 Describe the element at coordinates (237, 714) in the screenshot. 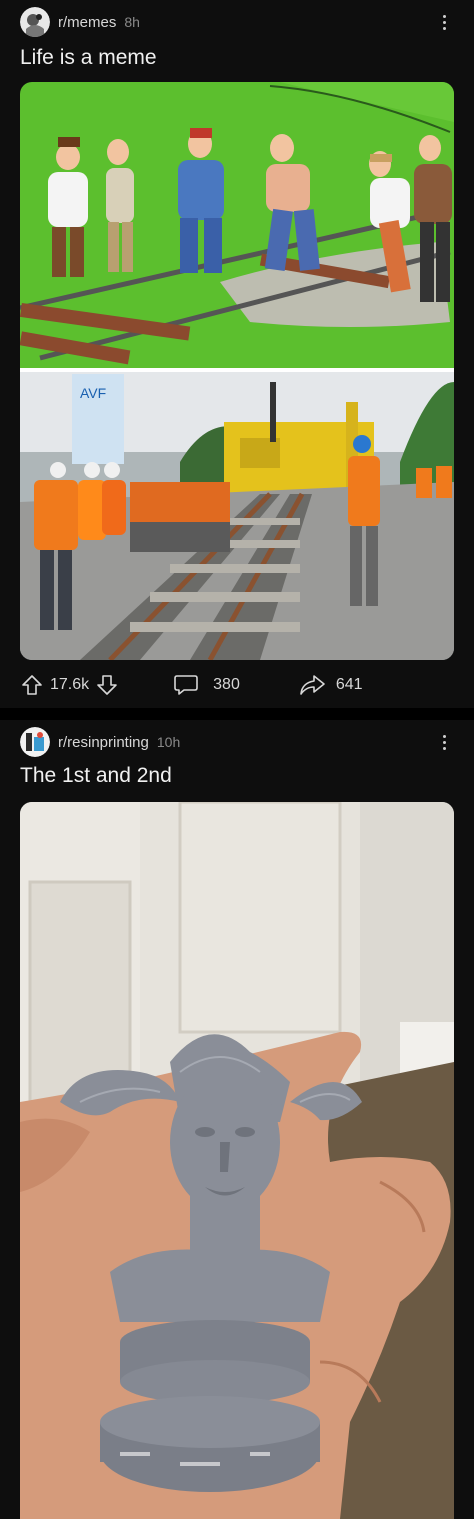

I see `post-divider` at that location.